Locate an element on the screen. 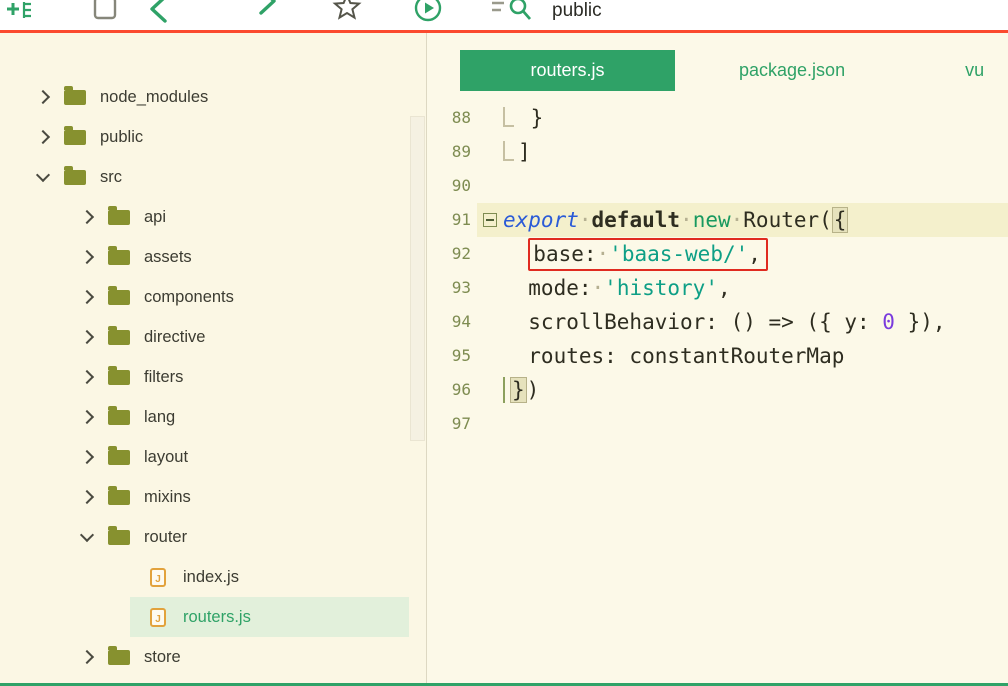 Image resolution: width=1008 pixels, height=686 pixels. code-line-91: 91 export·default·new·Router({ is located at coordinates (717, 220).